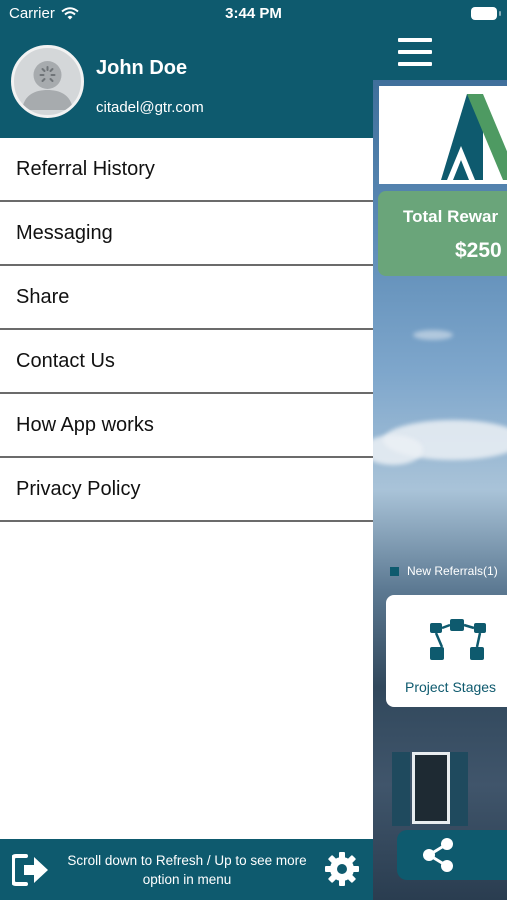  I want to click on project-stages-card: Project Stages, so click(446, 651).